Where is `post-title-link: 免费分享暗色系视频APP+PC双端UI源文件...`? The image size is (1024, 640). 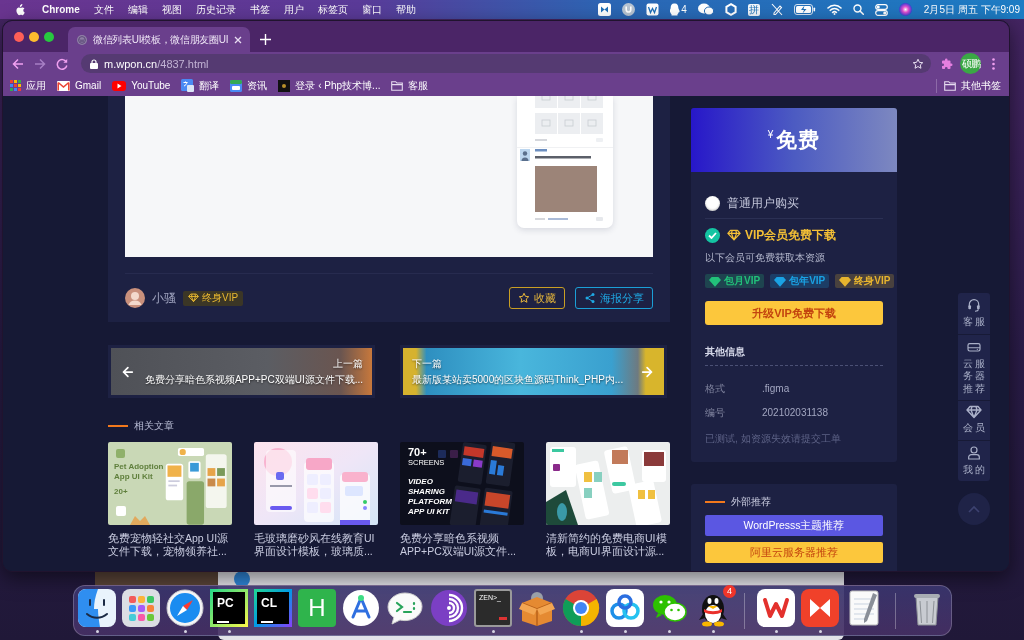 post-title-link: 免费分享暗色系视频APP+PC双端UI源文件... is located at coordinates (462, 545).